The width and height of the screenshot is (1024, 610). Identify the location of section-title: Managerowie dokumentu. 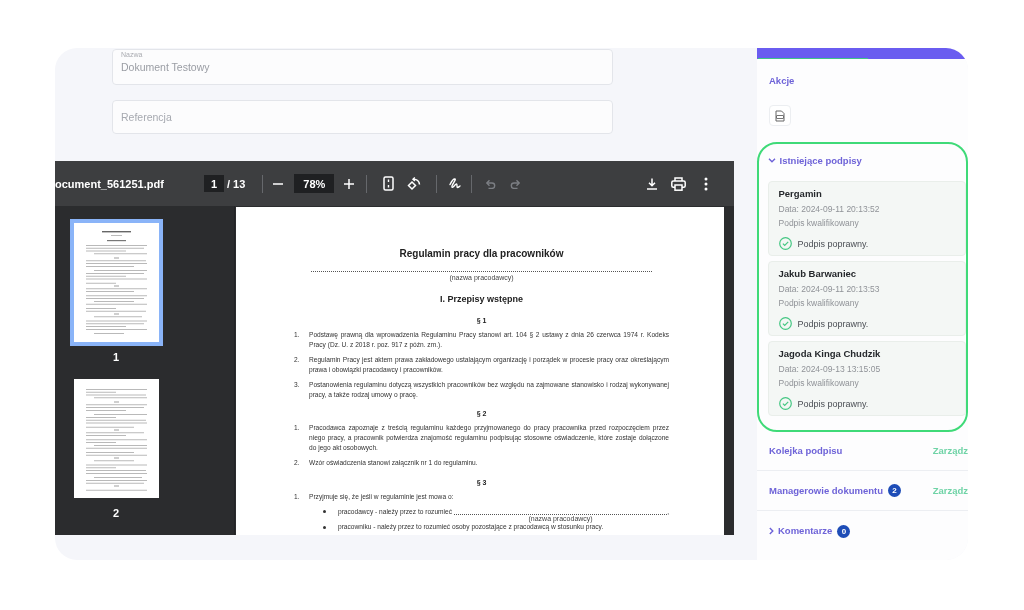
(826, 490).